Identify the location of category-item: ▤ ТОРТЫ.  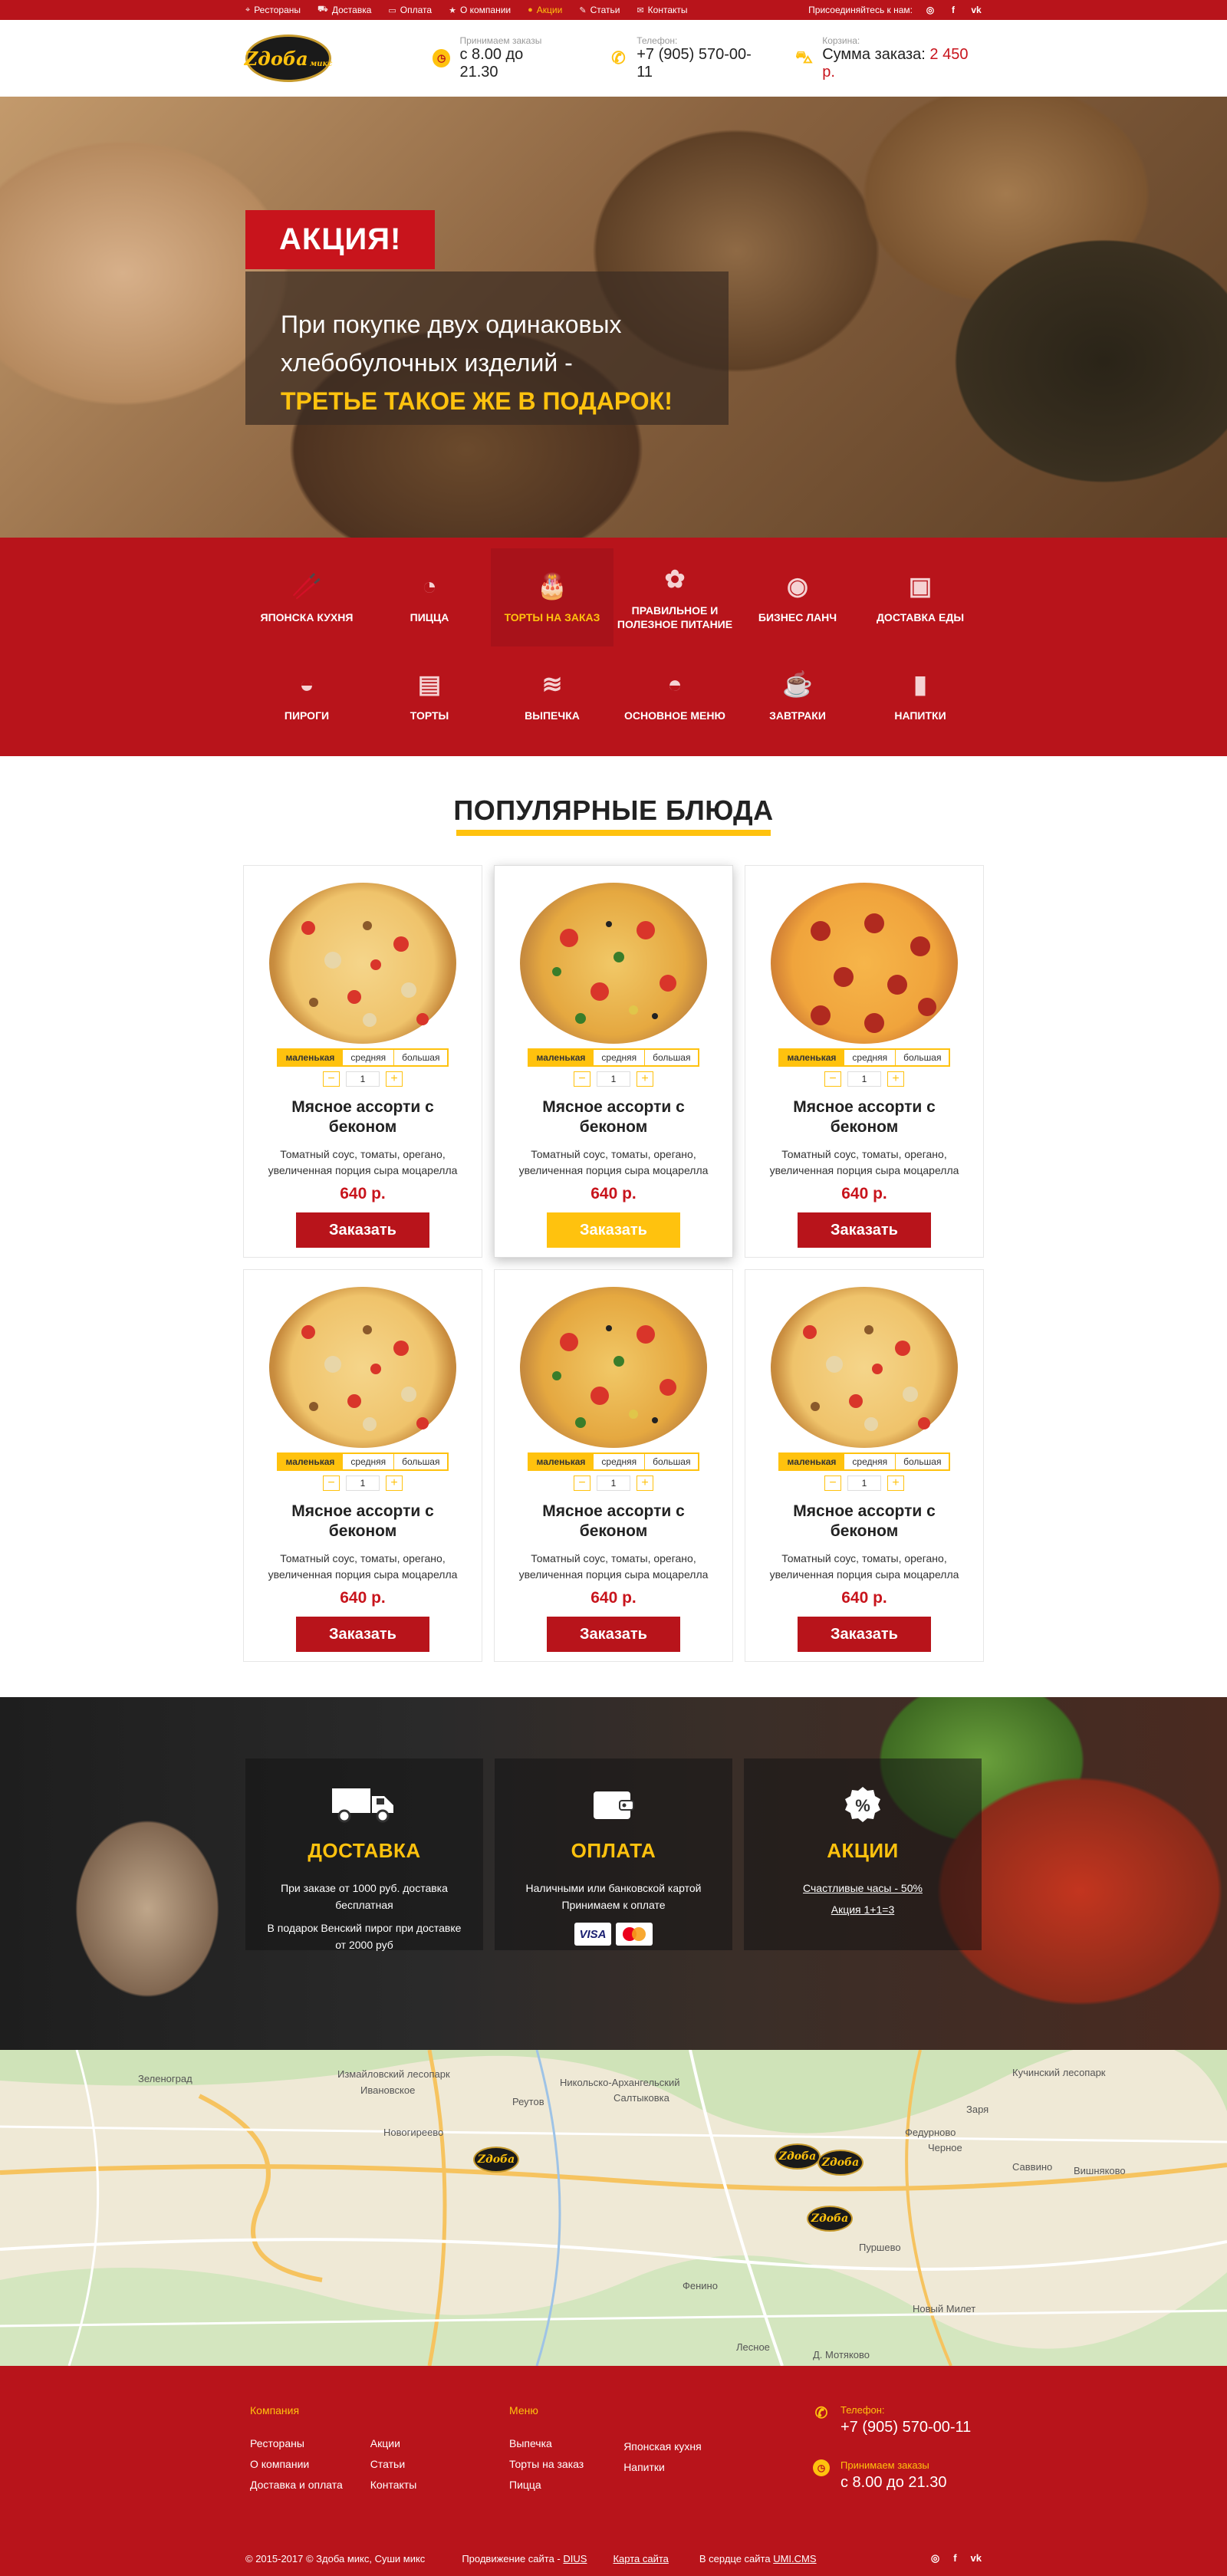
(429, 695).